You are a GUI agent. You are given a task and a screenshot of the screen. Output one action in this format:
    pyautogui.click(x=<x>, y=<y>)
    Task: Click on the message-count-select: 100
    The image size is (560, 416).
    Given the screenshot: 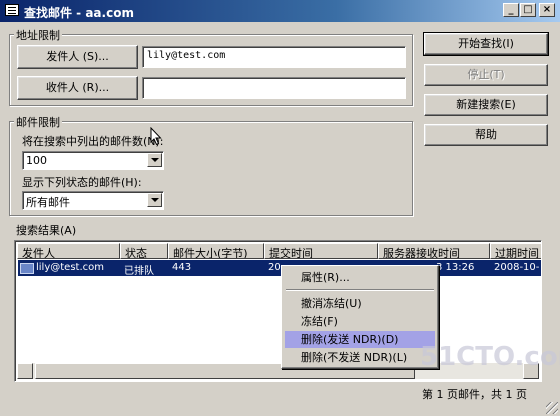 What is the action you would take?
    pyautogui.click(x=93, y=160)
    